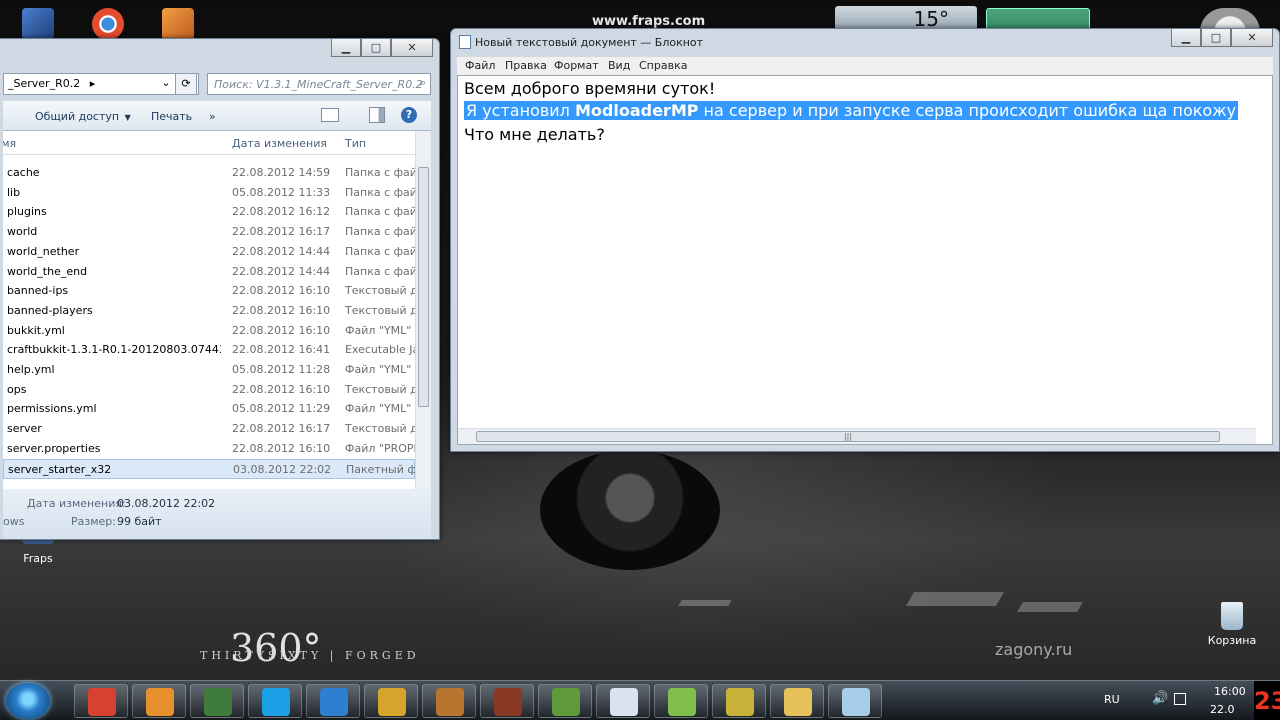 The height and width of the screenshot is (720, 1280). I want to click on file-row: ops 22.08.2012 16:10 Текстовый до, so click(210, 390).